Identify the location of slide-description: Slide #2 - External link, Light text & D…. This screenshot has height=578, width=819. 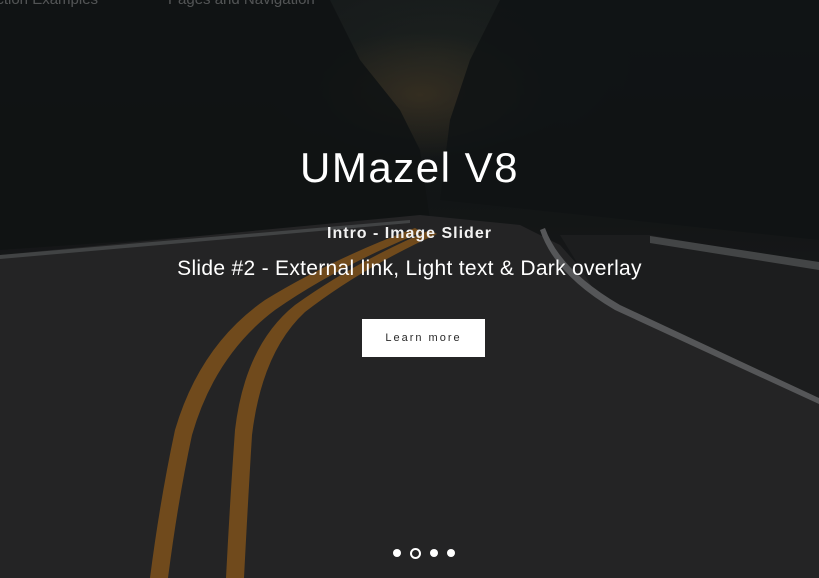
(409, 268).